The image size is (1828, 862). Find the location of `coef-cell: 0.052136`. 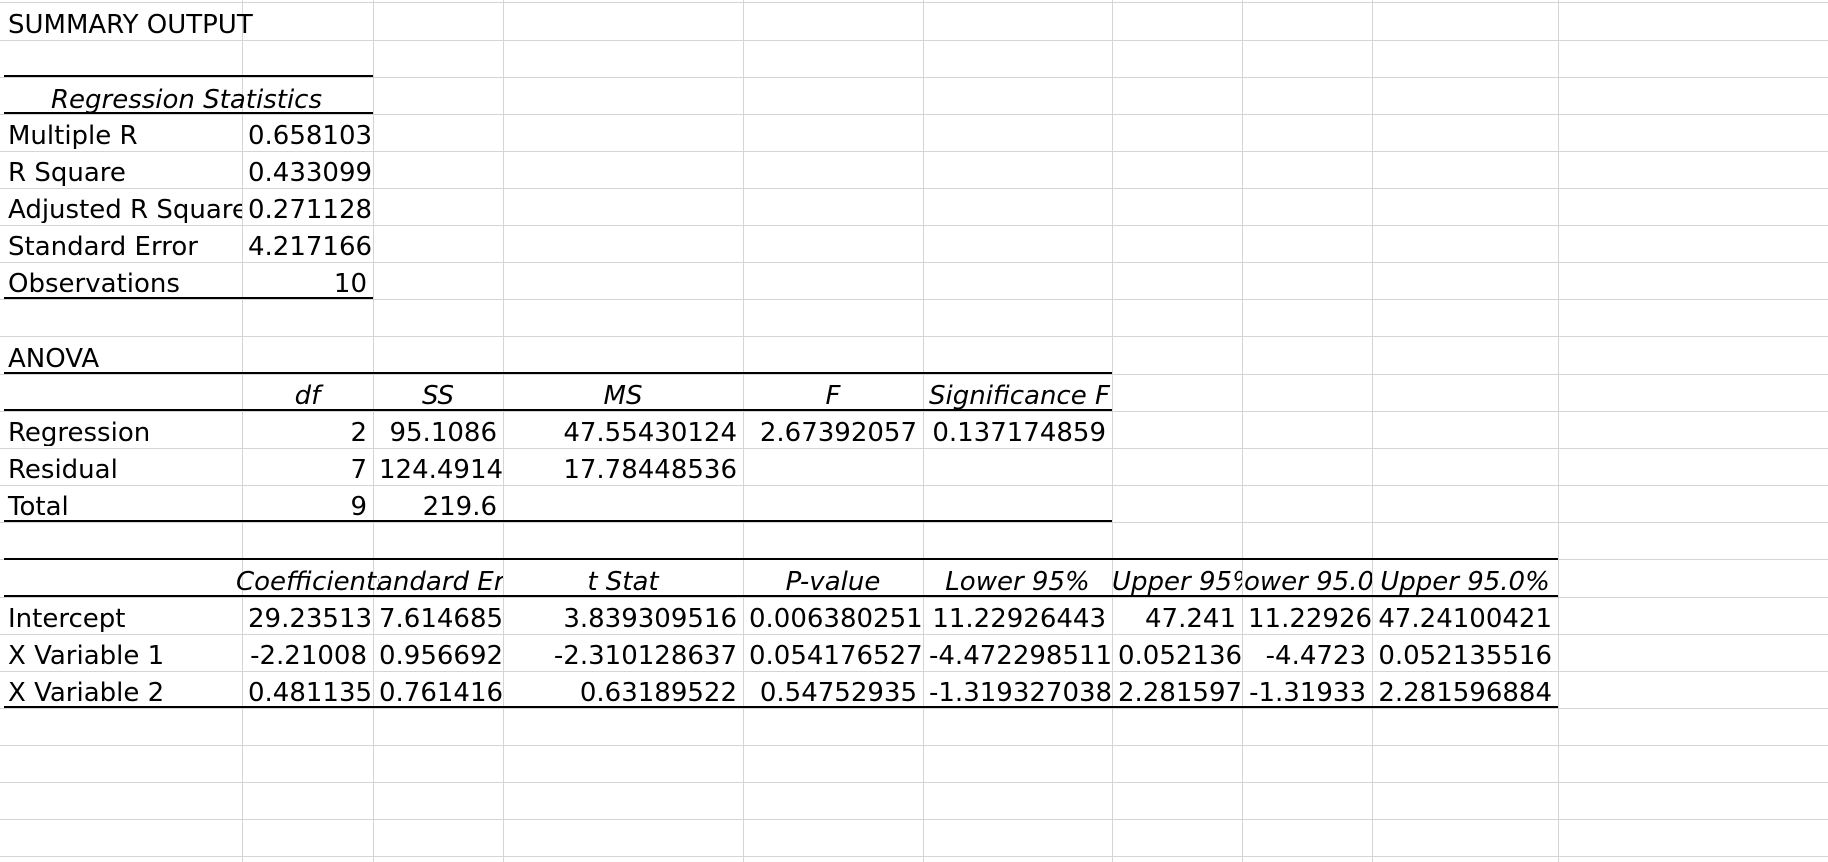

coef-cell: 0.052136 is located at coordinates (1177, 656).